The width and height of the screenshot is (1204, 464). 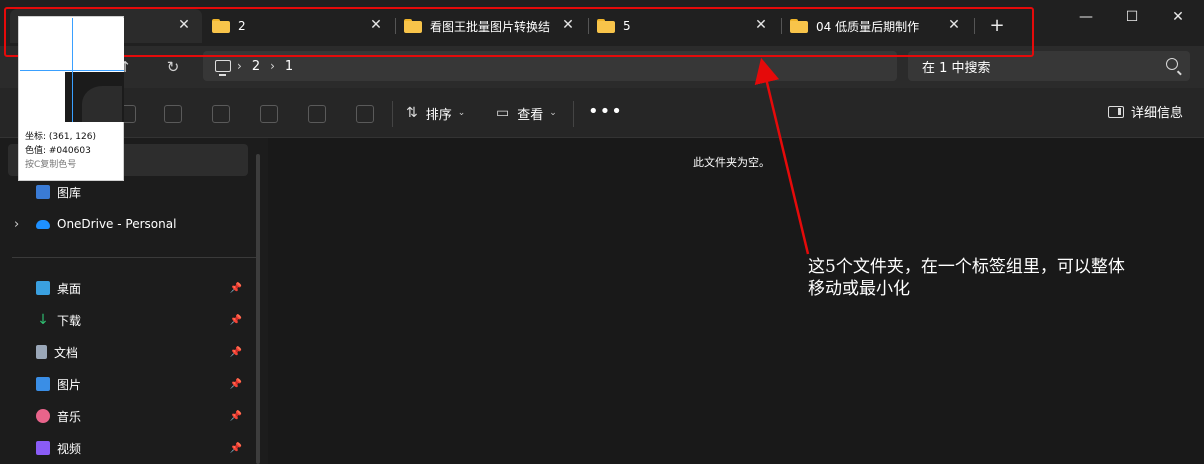 I want to click on sidebar-item-label: 音乐, so click(x=69, y=416).